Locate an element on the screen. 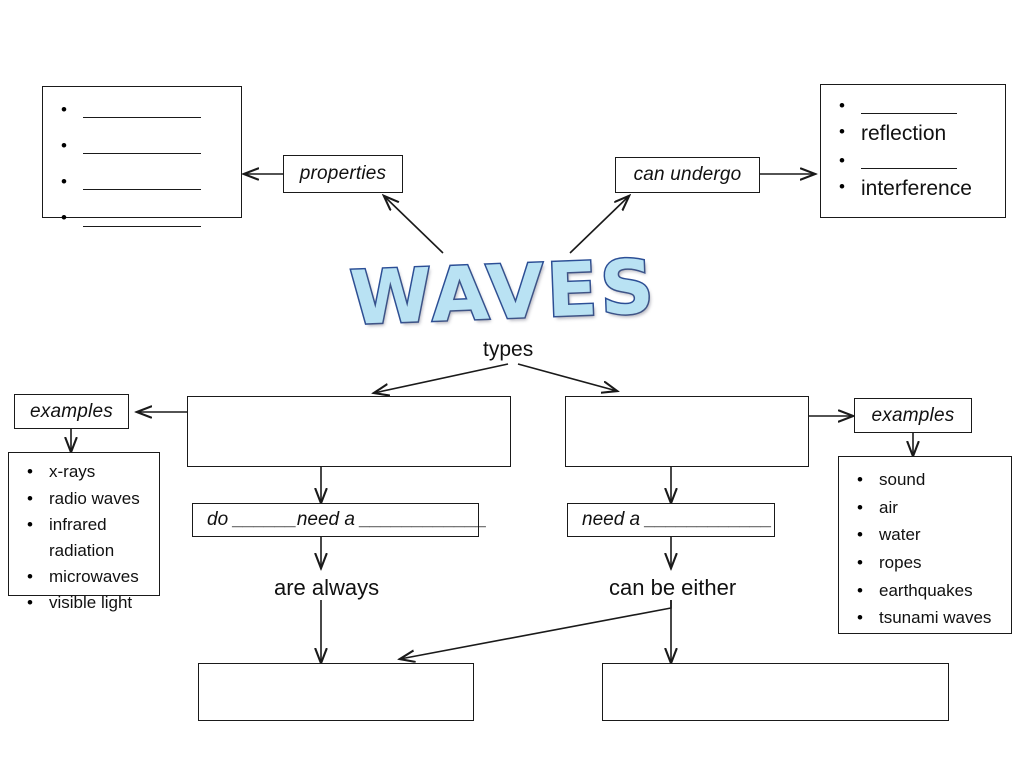  undergo-item-1: reflection is located at coordinates (904, 134).